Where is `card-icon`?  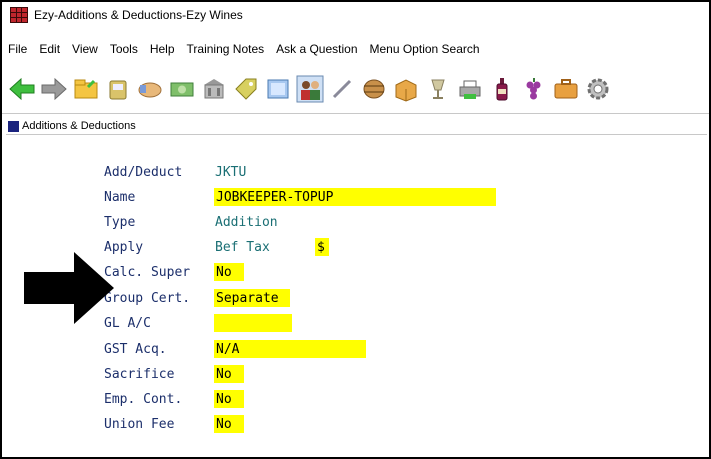 card-icon is located at coordinates (278, 89).